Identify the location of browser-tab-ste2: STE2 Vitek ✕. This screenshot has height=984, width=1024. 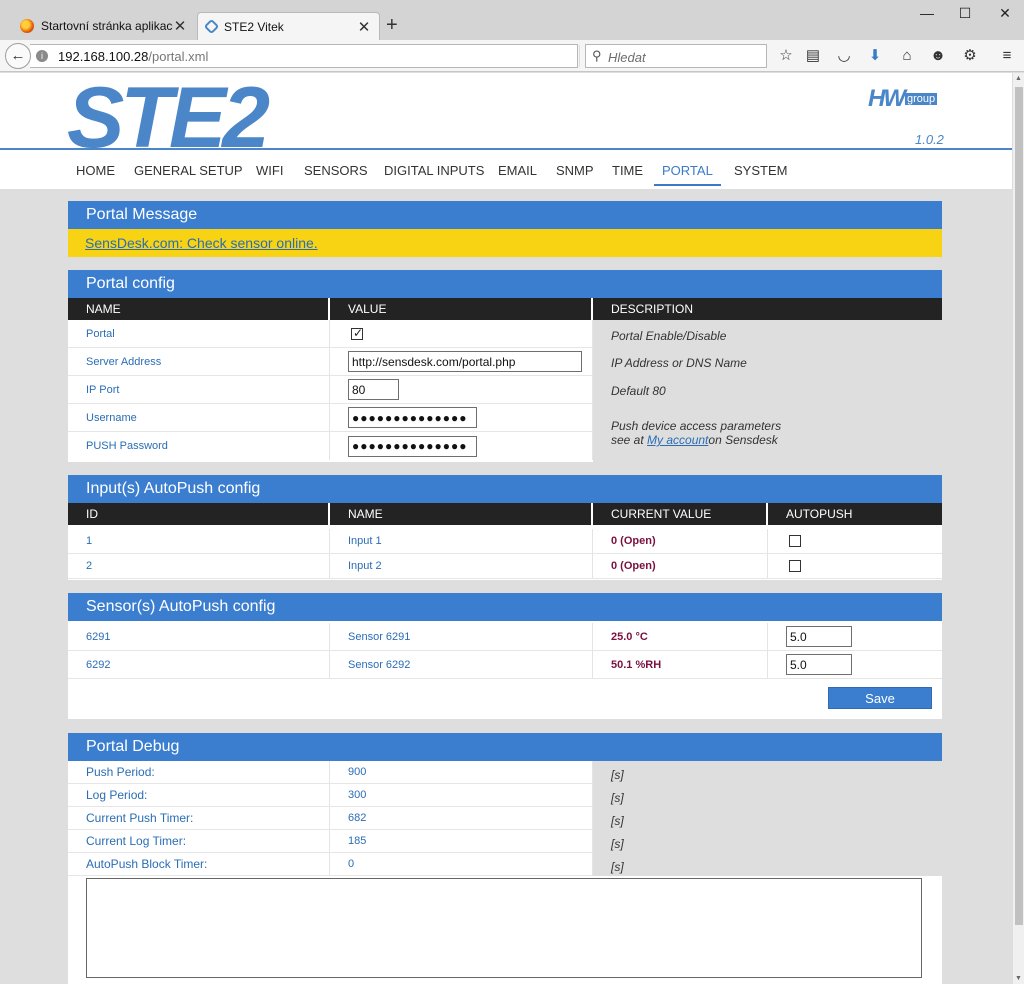
(288, 26).